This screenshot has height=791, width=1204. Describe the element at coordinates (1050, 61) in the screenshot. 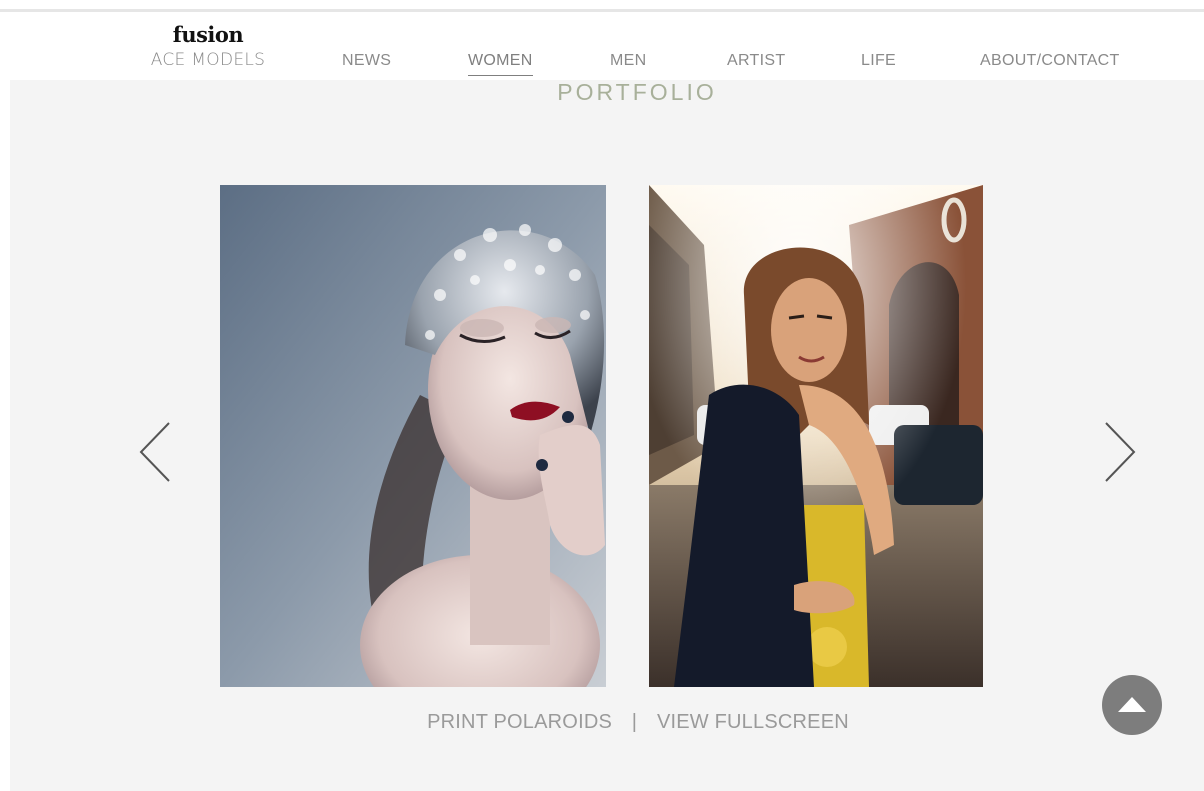

I see `nav-item-about-contact: ABOUT/CONTACT` at that location.